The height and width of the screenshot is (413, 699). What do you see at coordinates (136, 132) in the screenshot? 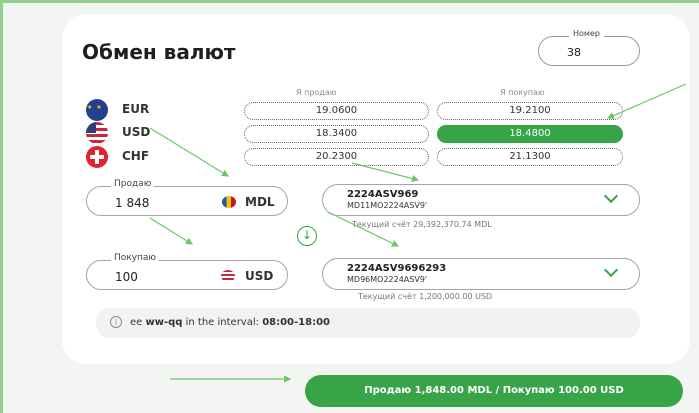
I see `currency-code: USD` at bounding box center [136, 132].